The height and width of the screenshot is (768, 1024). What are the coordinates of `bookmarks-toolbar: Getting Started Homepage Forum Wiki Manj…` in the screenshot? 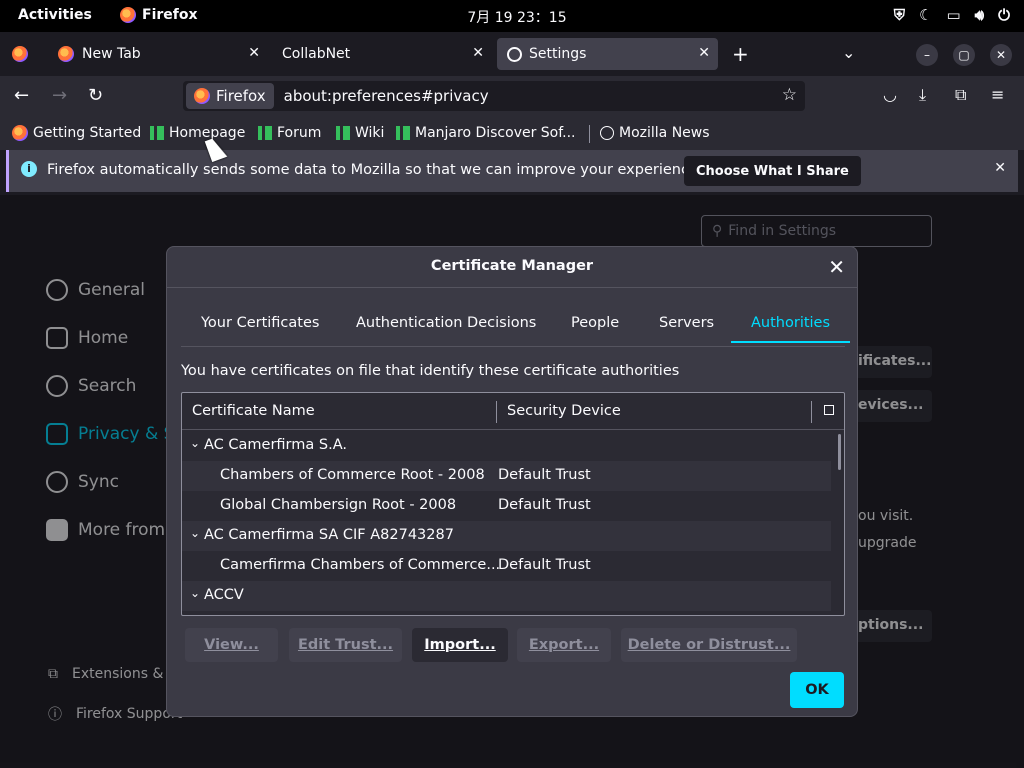 It's located at (512, 133).